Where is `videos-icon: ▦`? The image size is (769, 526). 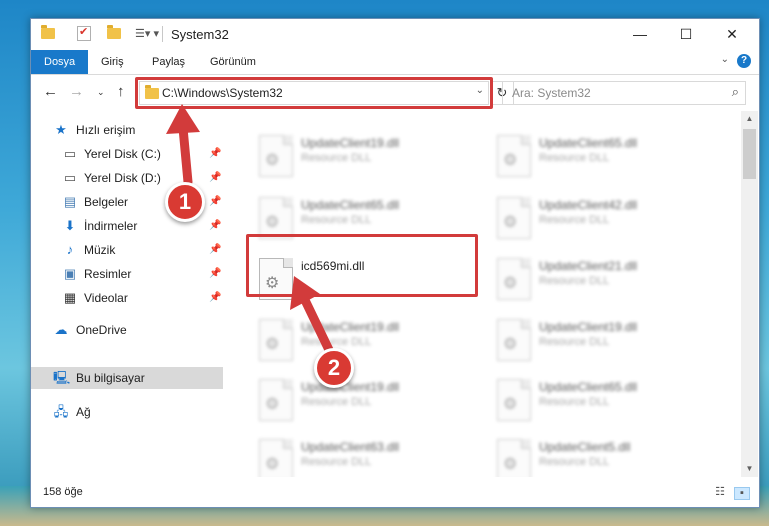
videos-icon: ▦ is located at coordinates (70, 297).